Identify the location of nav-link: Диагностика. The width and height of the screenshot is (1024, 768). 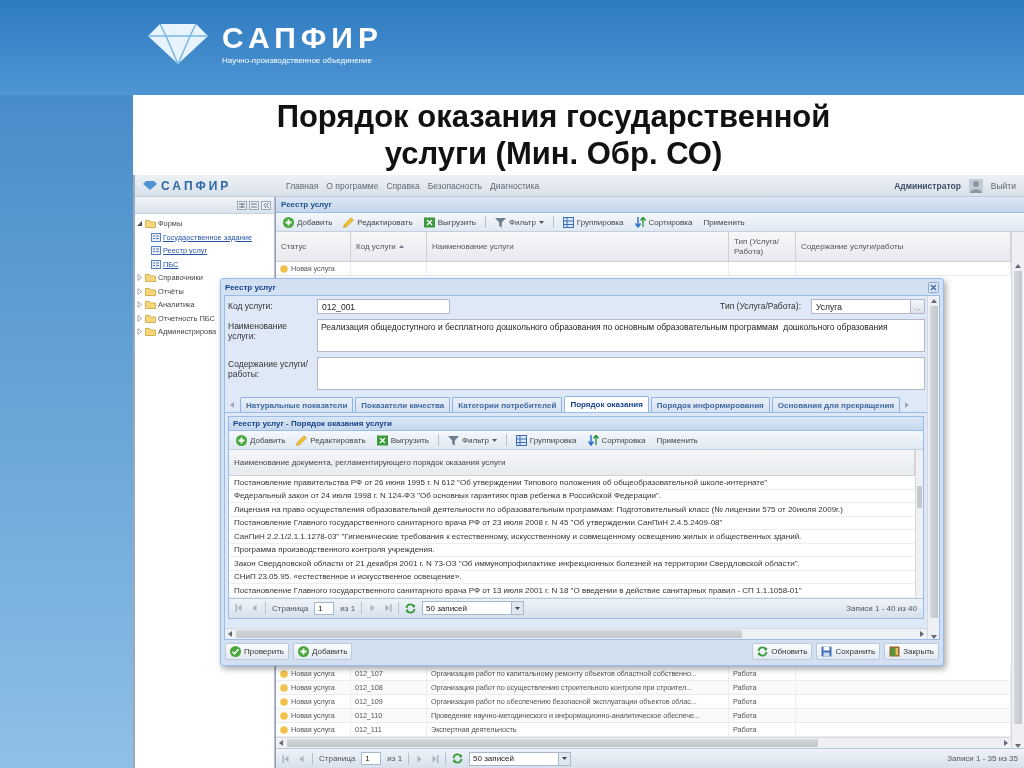
(514, 185).